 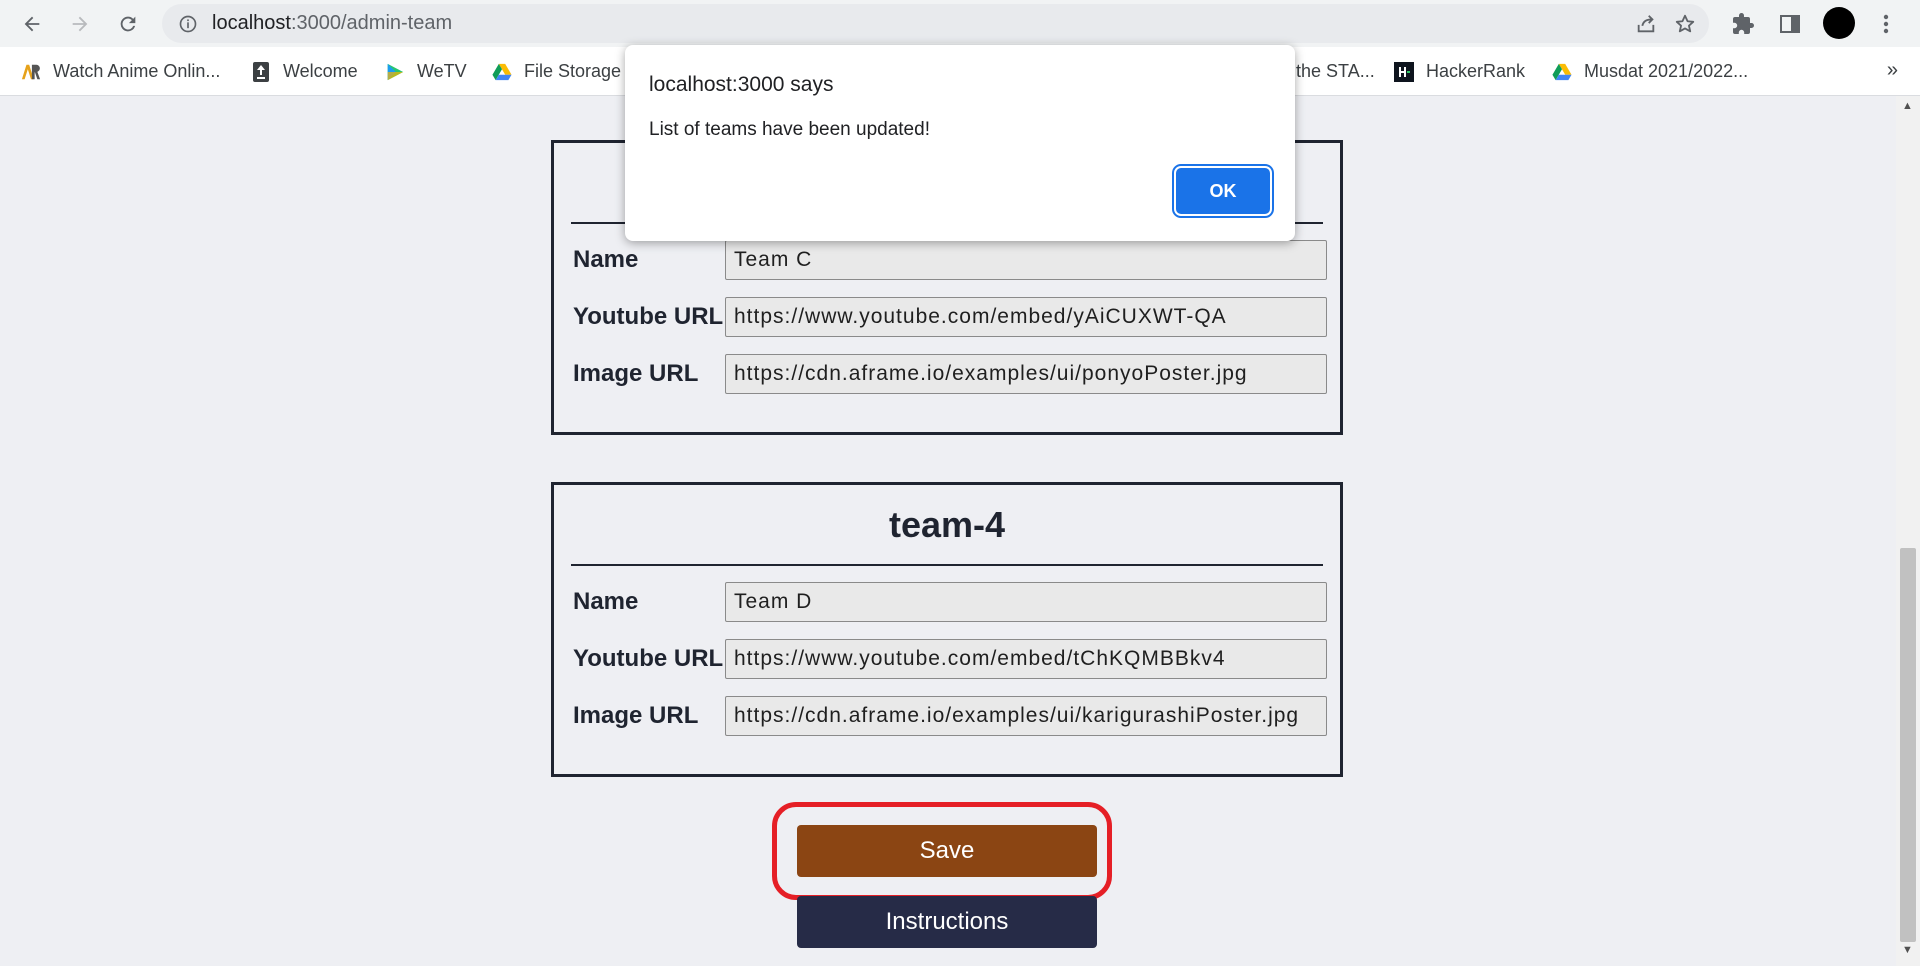 What do you see at coordinates (1646, 24) in the screenshot?
I see `share-icon` at bounding box center [1646, 24].